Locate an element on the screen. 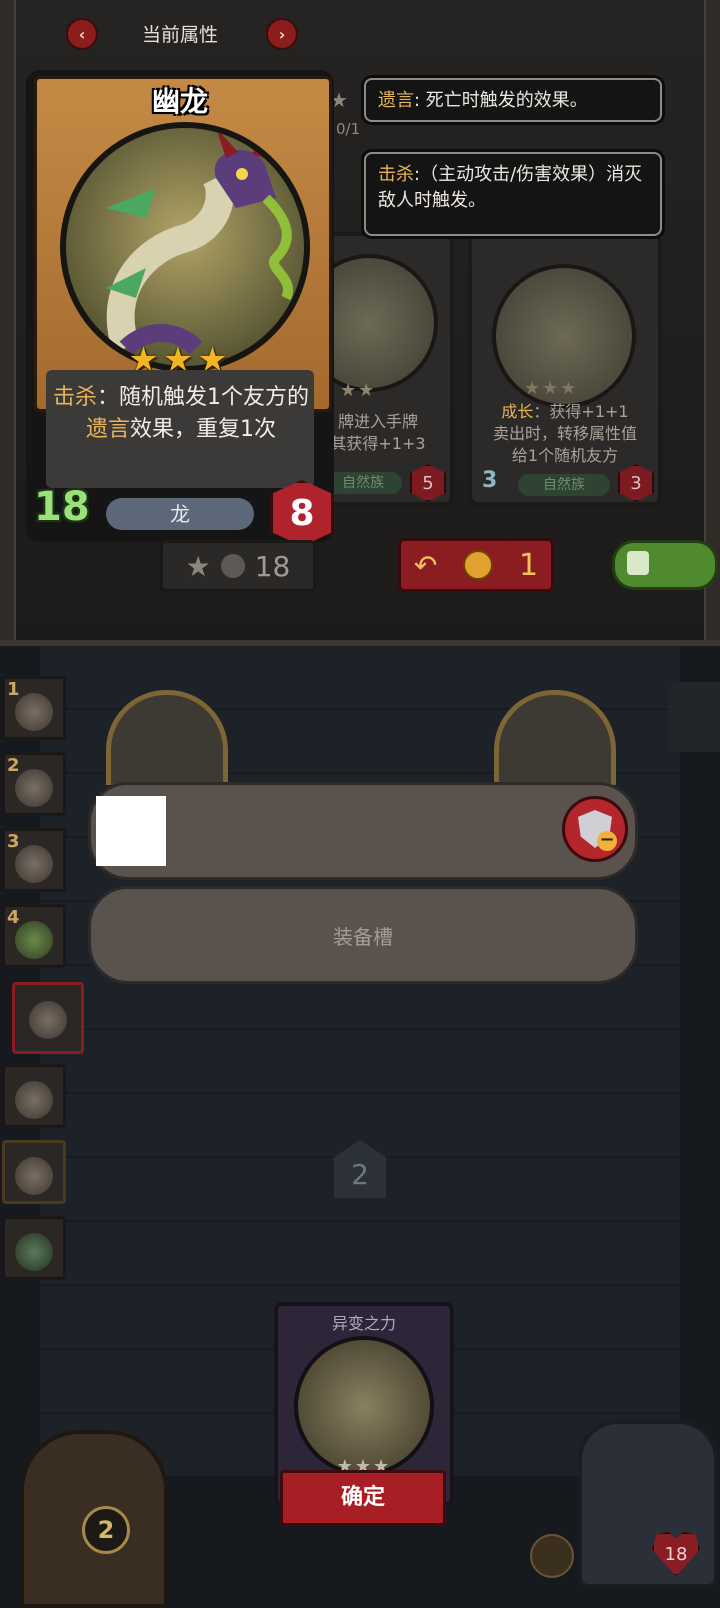 The height and width of the screenshot is (1608, 720). shop-card-2-tribe: 自然族 is located at coordinates (564, 485).